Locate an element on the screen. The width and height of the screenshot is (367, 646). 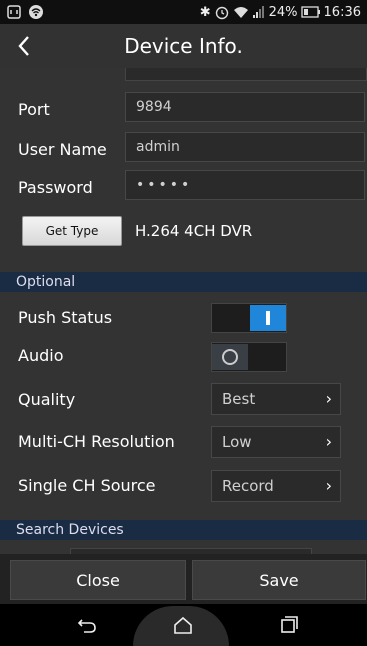
toggle-off-icon is located at coordinates (230, 357).